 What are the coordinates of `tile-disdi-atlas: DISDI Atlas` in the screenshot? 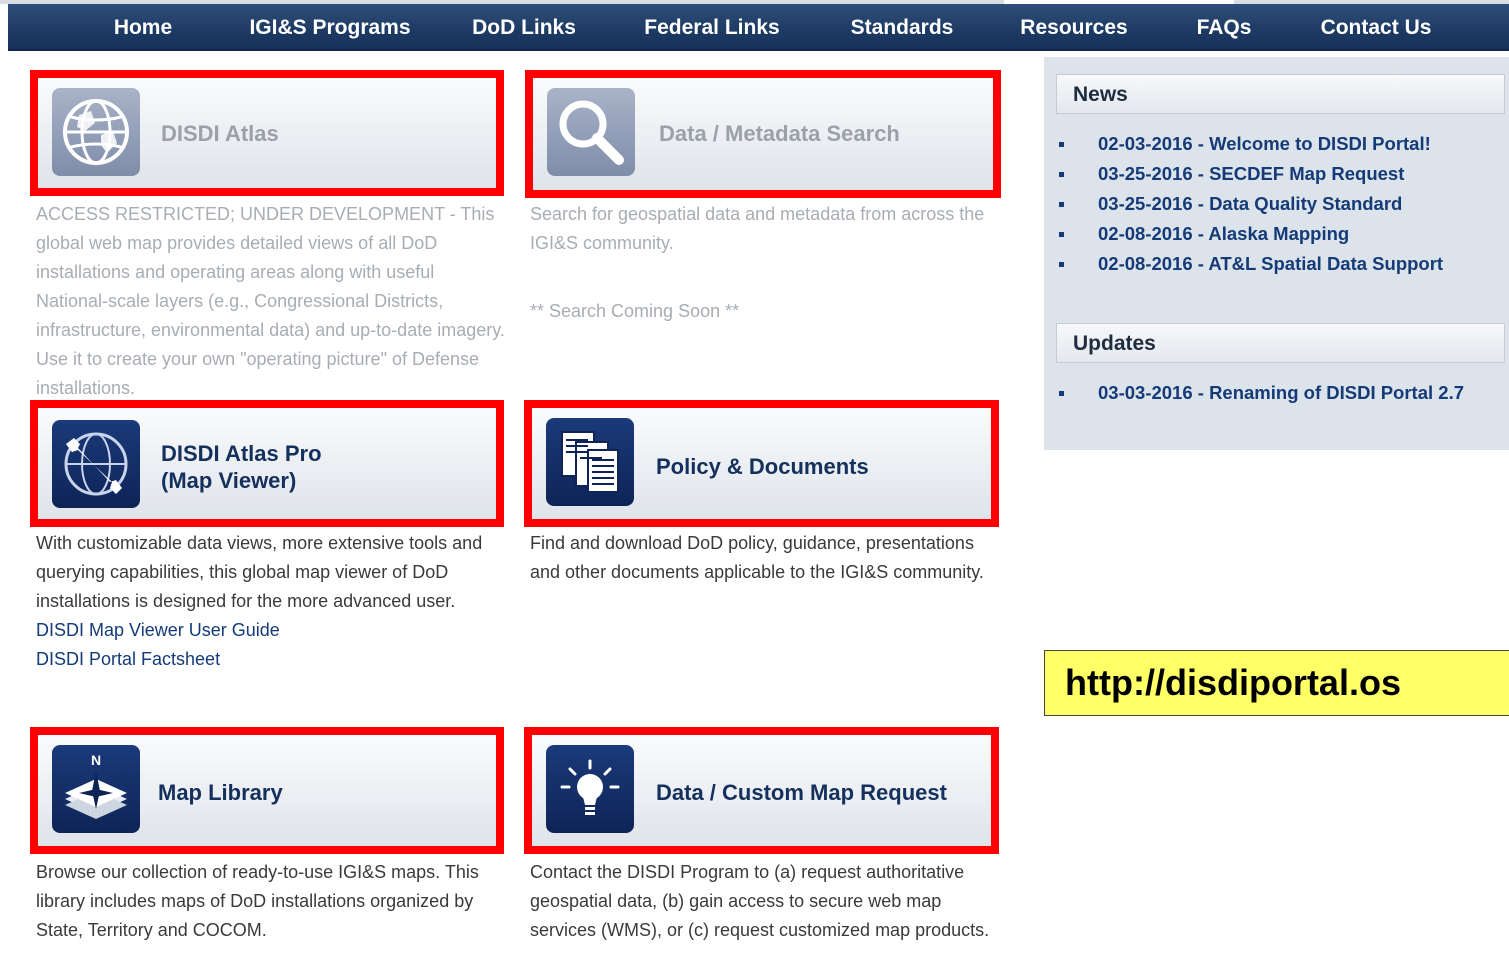 It's located at (267, 133).